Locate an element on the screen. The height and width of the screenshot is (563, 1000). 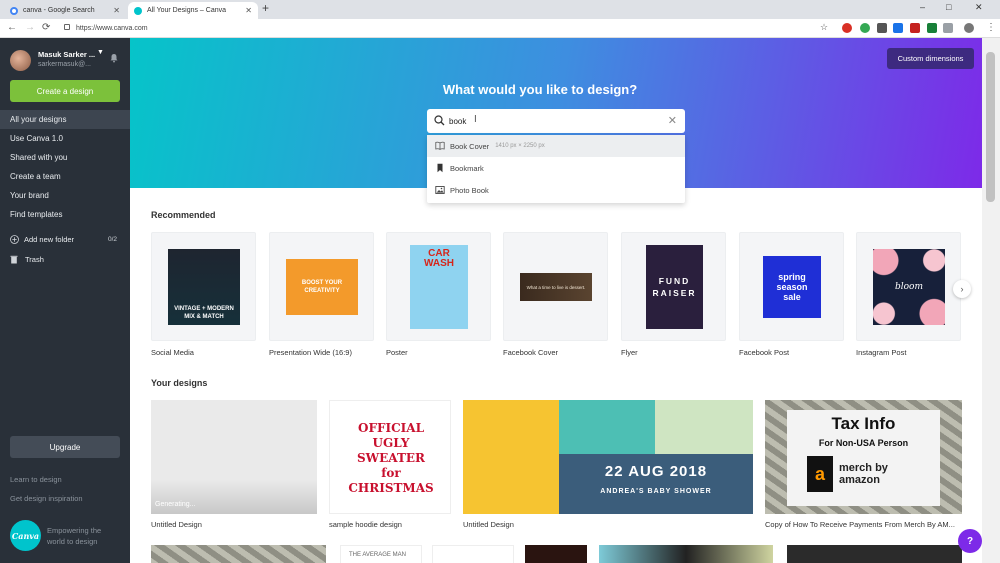
forward-arrow-icon: → is located at coordinates (30, 27).